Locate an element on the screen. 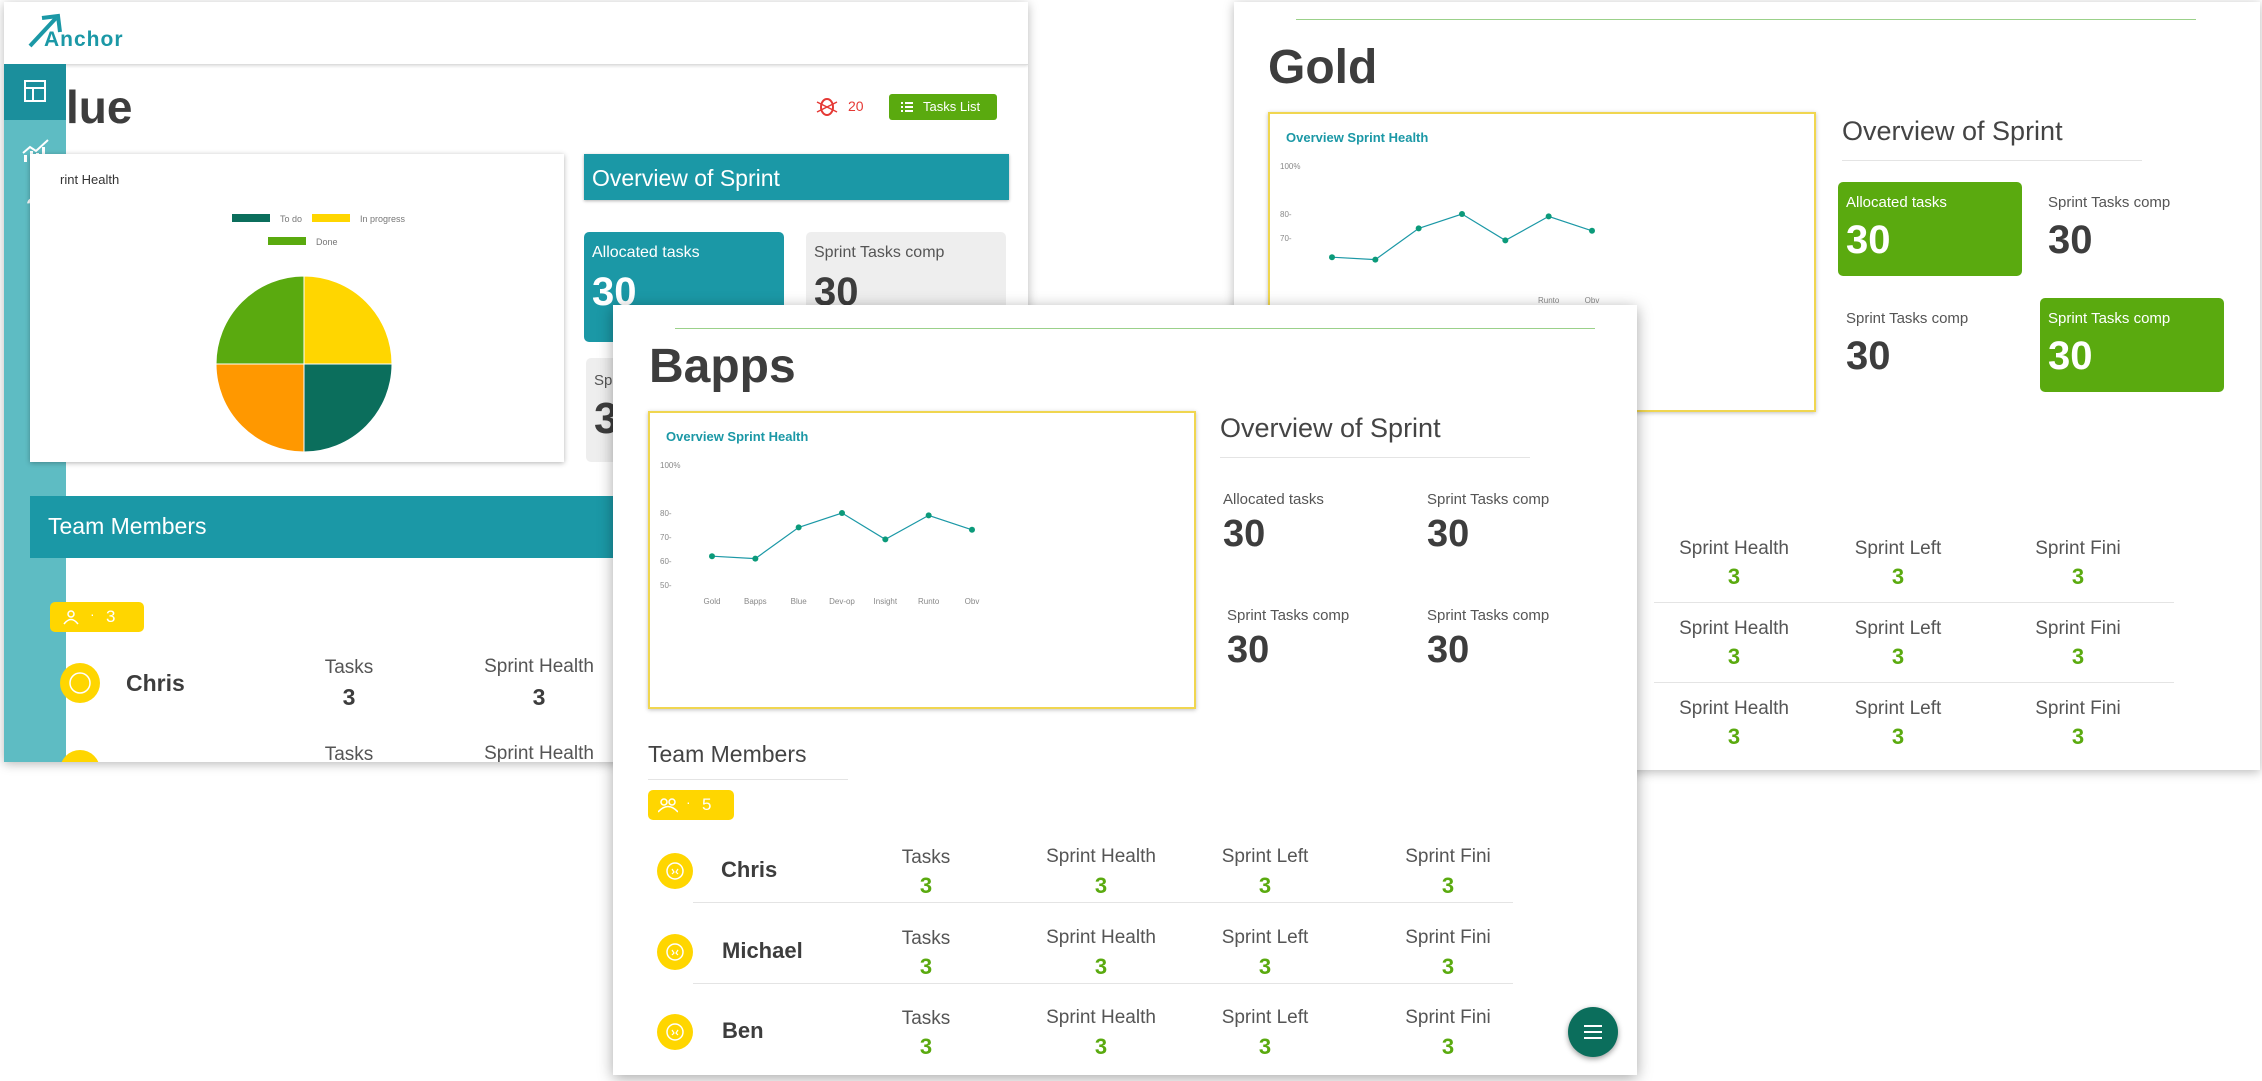 The width and height of the screenshot is (2262, 1081). alert-count: 20 is located at coordinates (856, 106).